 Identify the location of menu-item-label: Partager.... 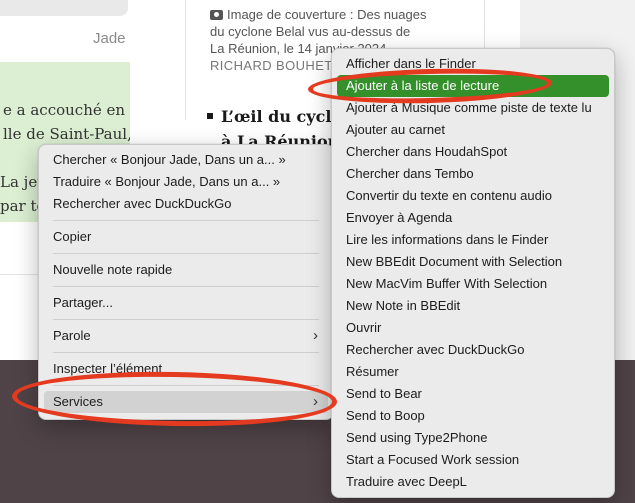
(83, 302).